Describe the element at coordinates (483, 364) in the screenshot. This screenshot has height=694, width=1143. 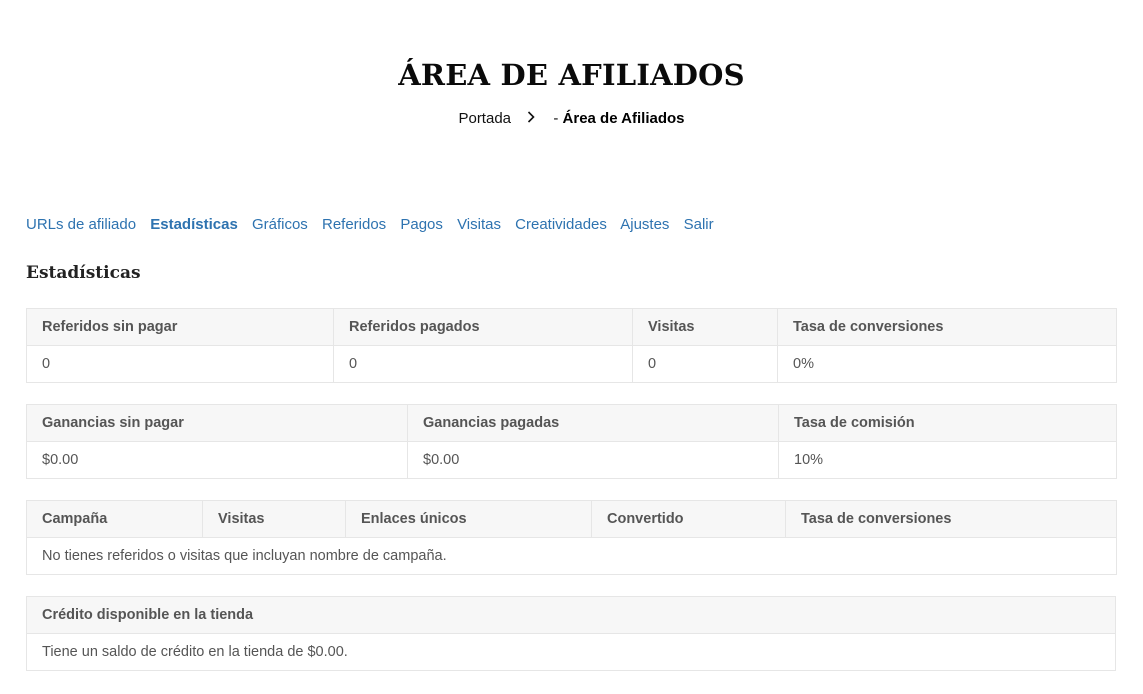
I see `paid-referrals-value: 0` at that location.